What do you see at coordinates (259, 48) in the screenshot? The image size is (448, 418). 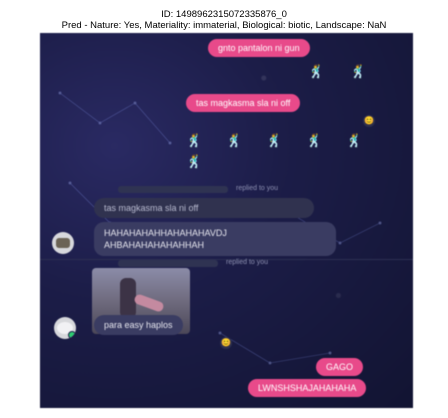 I see `message-outgoing: gnto pantalon ni gun` at bounding box center [259, 48].